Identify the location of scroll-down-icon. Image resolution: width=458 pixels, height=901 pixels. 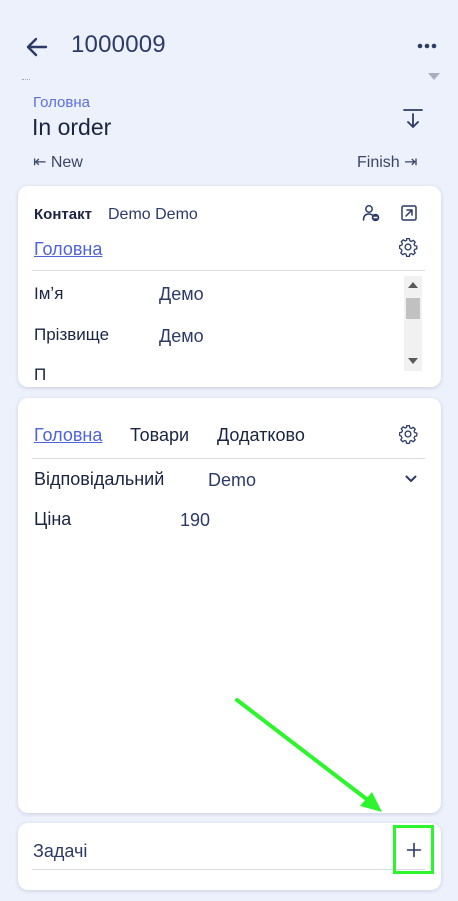
(413, 361).